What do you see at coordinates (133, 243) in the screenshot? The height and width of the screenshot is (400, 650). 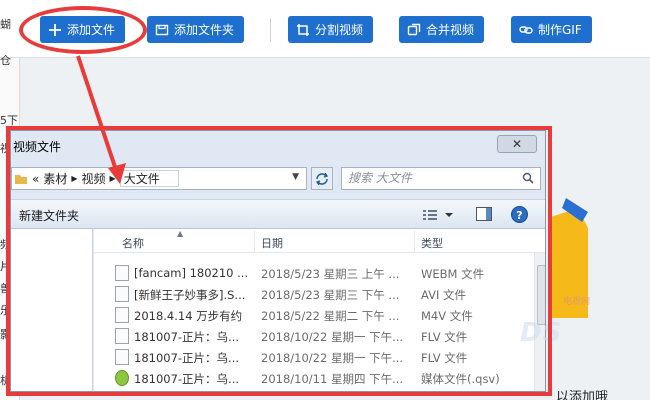 I see `column-name: 名称` at bounding box center [133, 243].